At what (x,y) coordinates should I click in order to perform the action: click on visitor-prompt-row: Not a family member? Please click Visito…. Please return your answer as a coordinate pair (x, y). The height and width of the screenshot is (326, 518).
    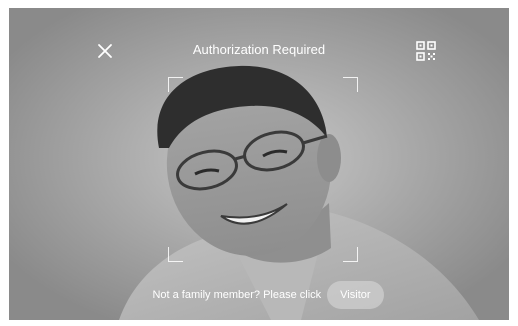
    Looking at the image, I should click on (259, 295).